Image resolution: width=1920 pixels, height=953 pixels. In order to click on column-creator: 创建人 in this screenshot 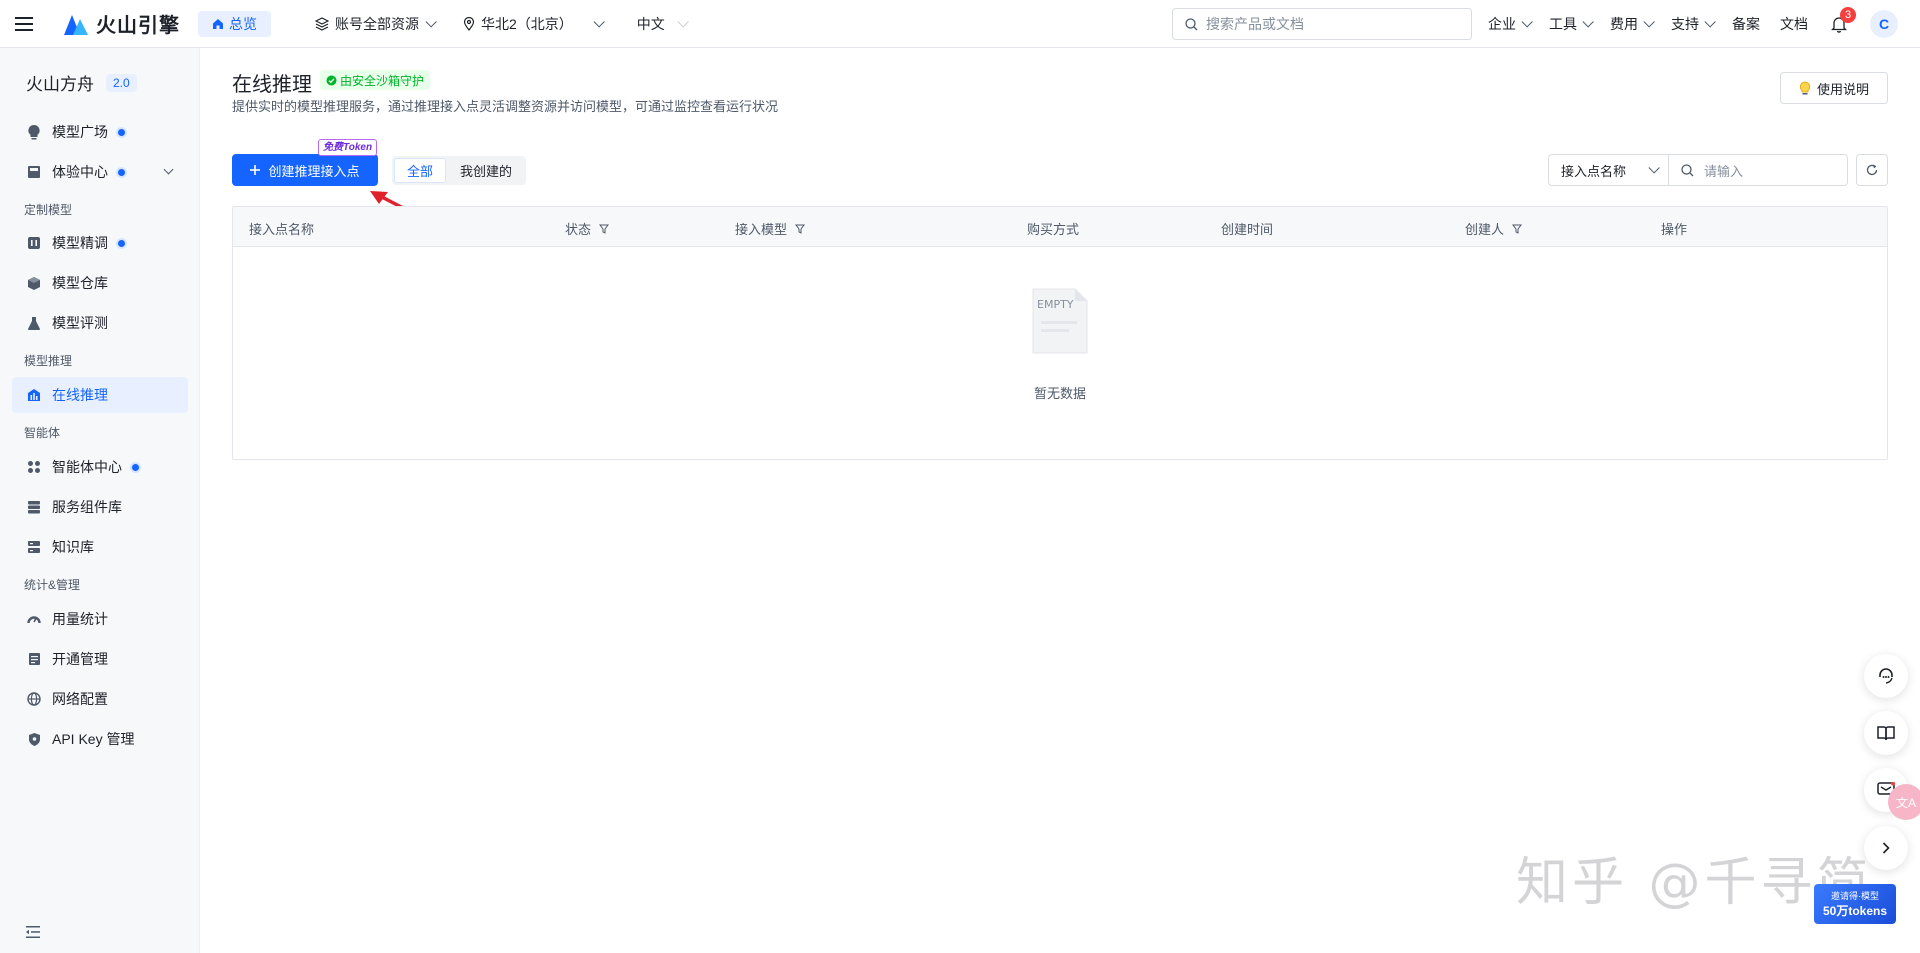, I will do `click(1494, 228)`.